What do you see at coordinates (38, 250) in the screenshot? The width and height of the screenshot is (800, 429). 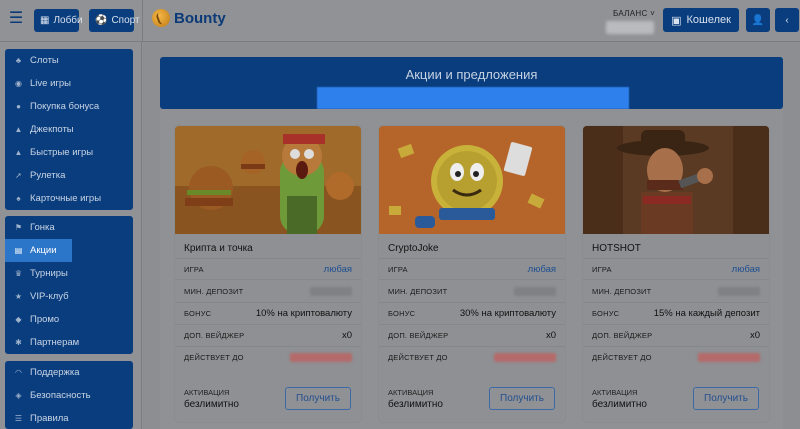 I see `sidebar-item-promotions: ▤ Акции` at bounding box center [38, 250].